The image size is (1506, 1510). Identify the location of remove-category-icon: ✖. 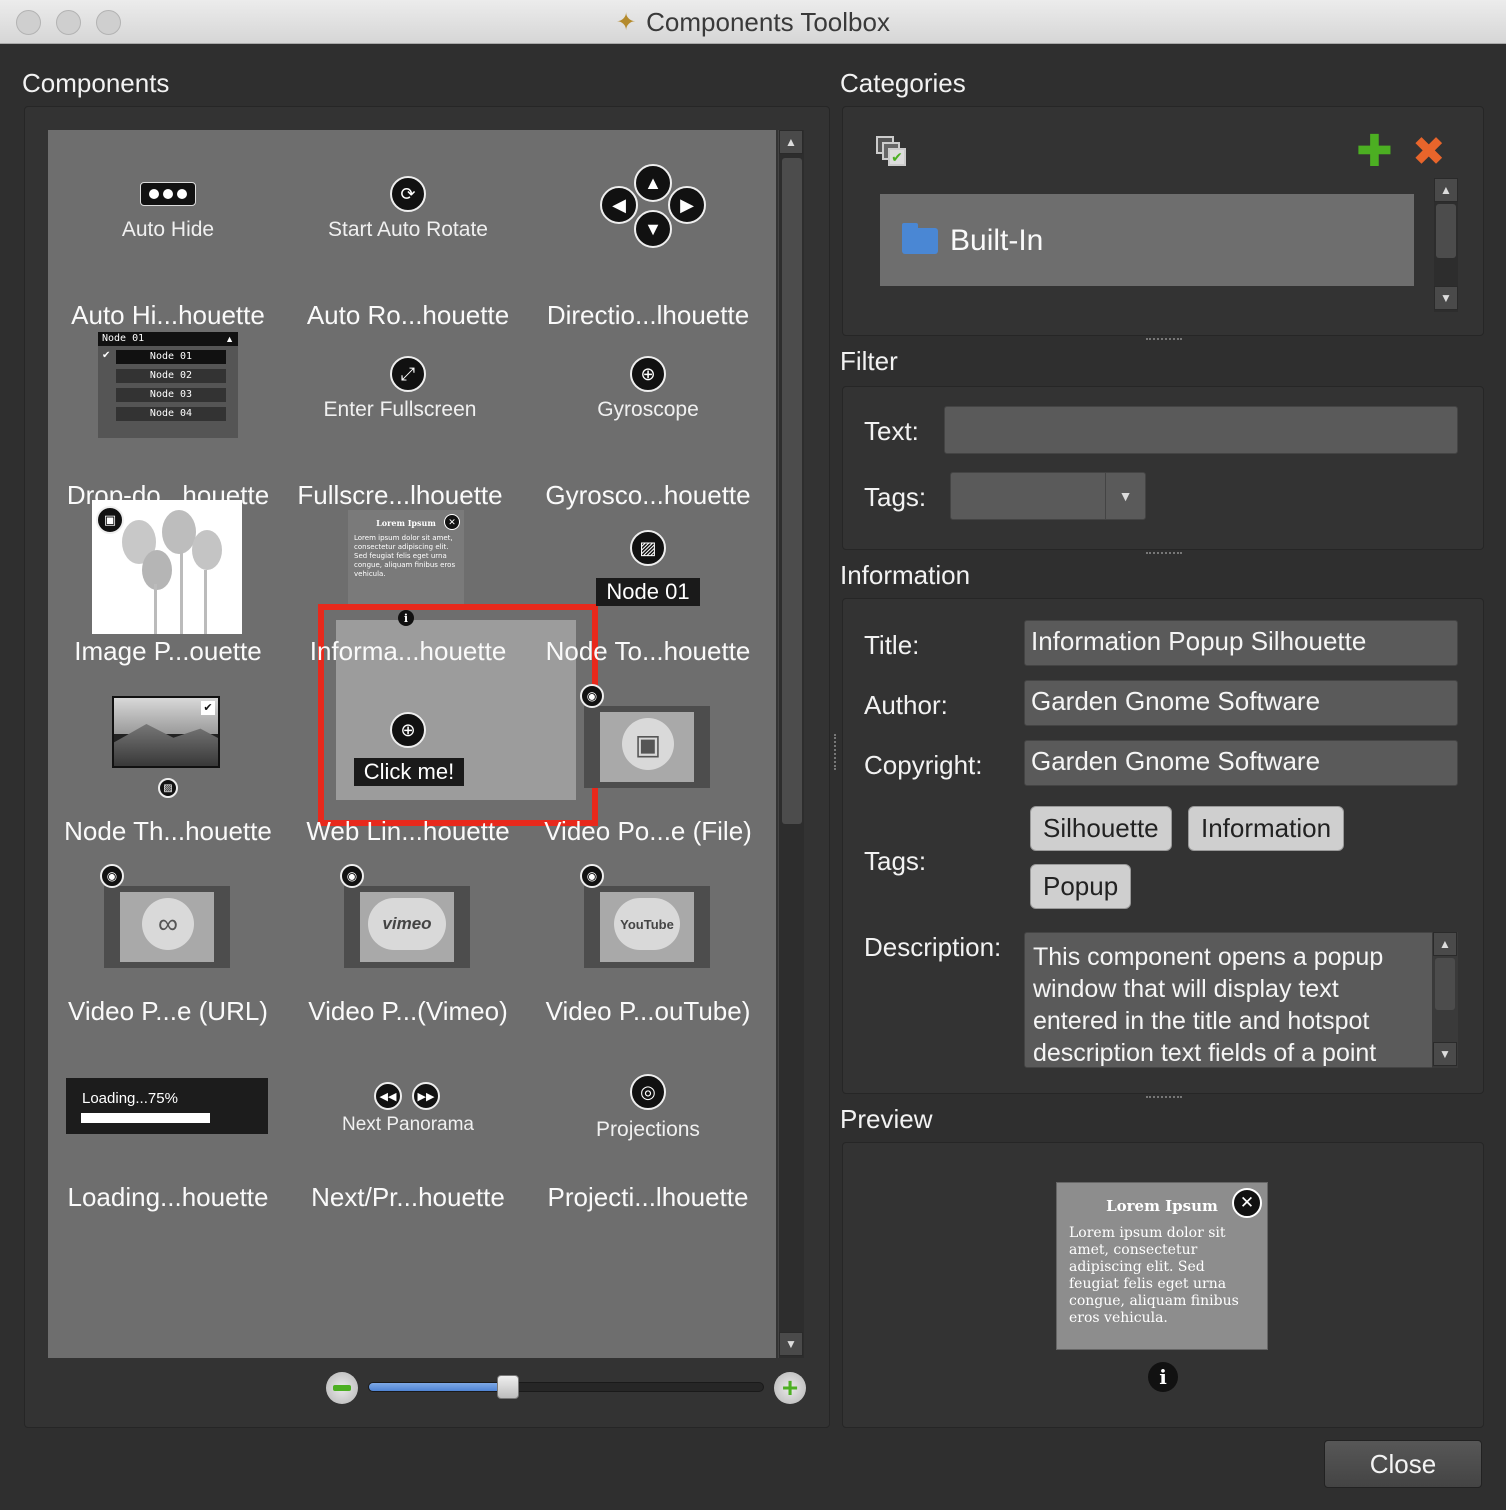
(1429, 152).